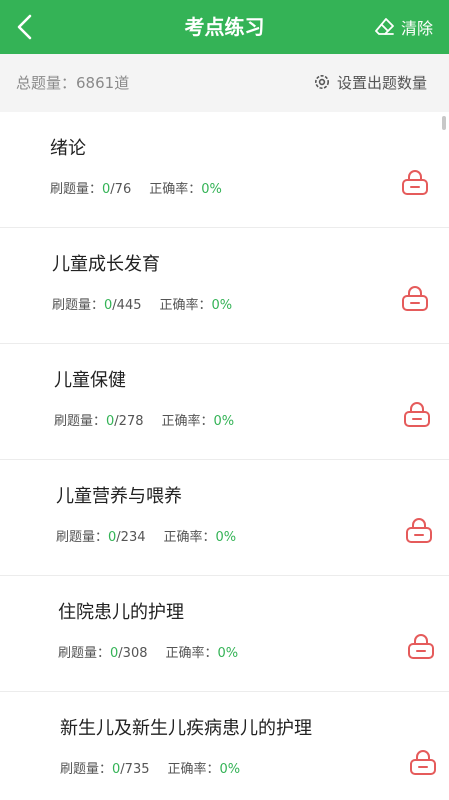 The image size is (449, 800). Describe the element at coordinates (127, 305) in the screenshot. I see `total-questions: /445` at that location.